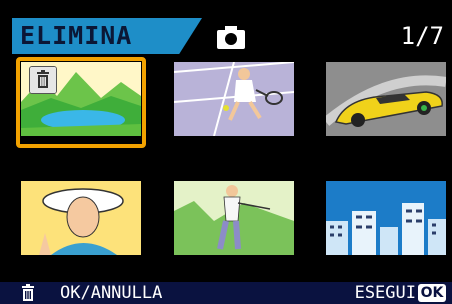 This screenshot has width=452, height=304. I want to click on thumbnail-woman-with-hat, so click(81, 218).